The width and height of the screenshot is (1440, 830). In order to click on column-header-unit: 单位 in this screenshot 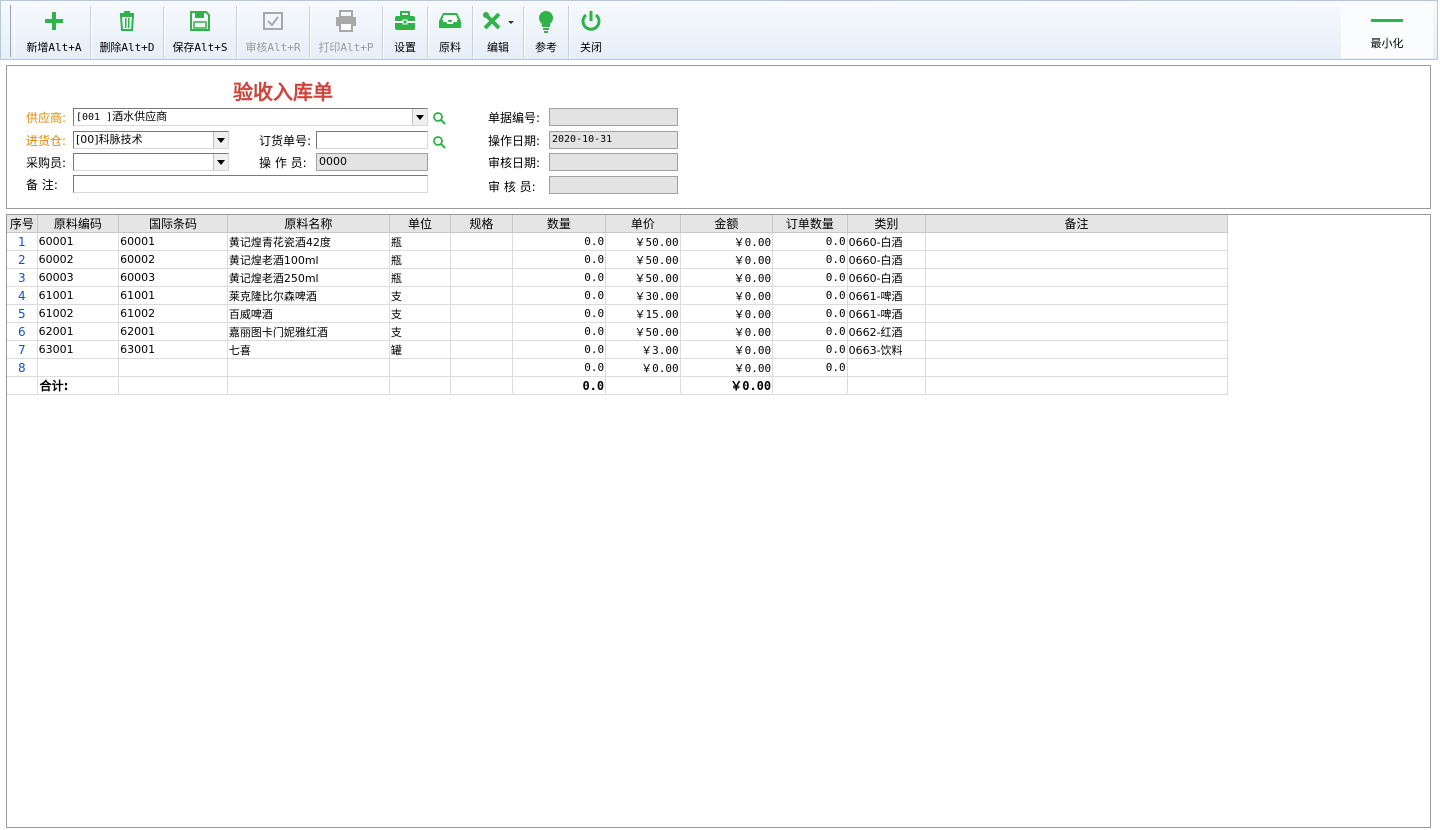, I will do `click(420, 224)`.